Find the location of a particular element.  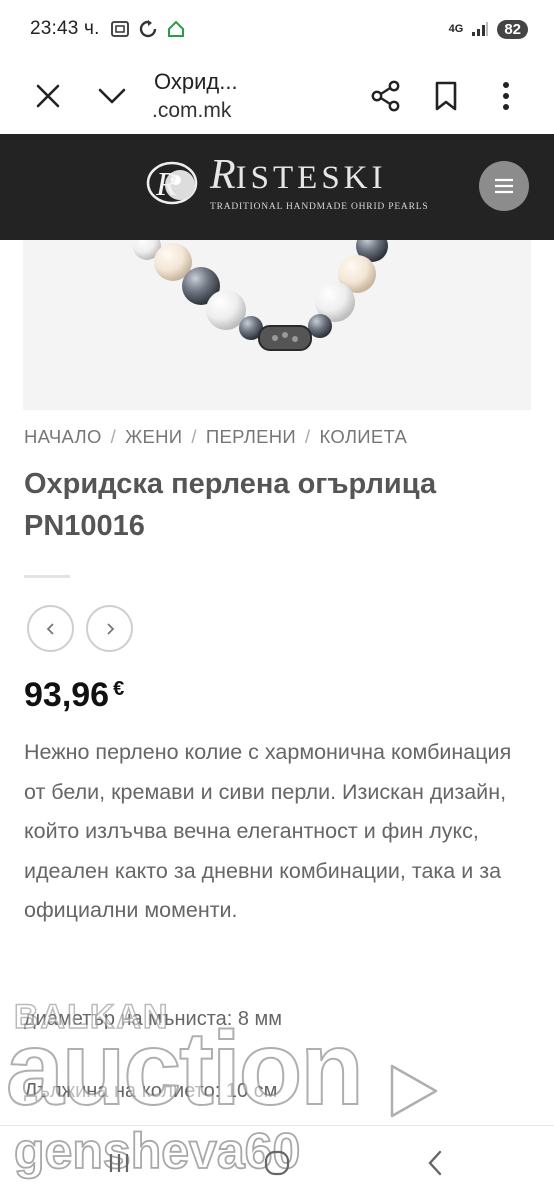

signal-icon is located at coordinates (480, 29).